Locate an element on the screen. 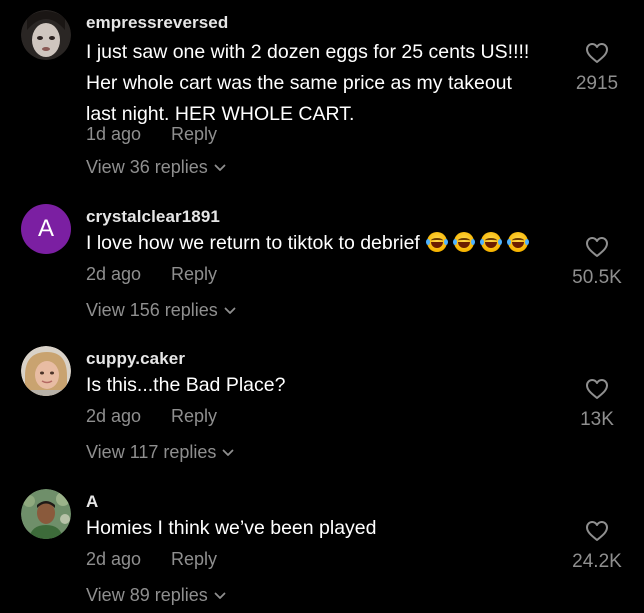 Image resolution: width=644 pixels, height=613 pixels. like-count: 50.5K is located at coordinates (597, 277).